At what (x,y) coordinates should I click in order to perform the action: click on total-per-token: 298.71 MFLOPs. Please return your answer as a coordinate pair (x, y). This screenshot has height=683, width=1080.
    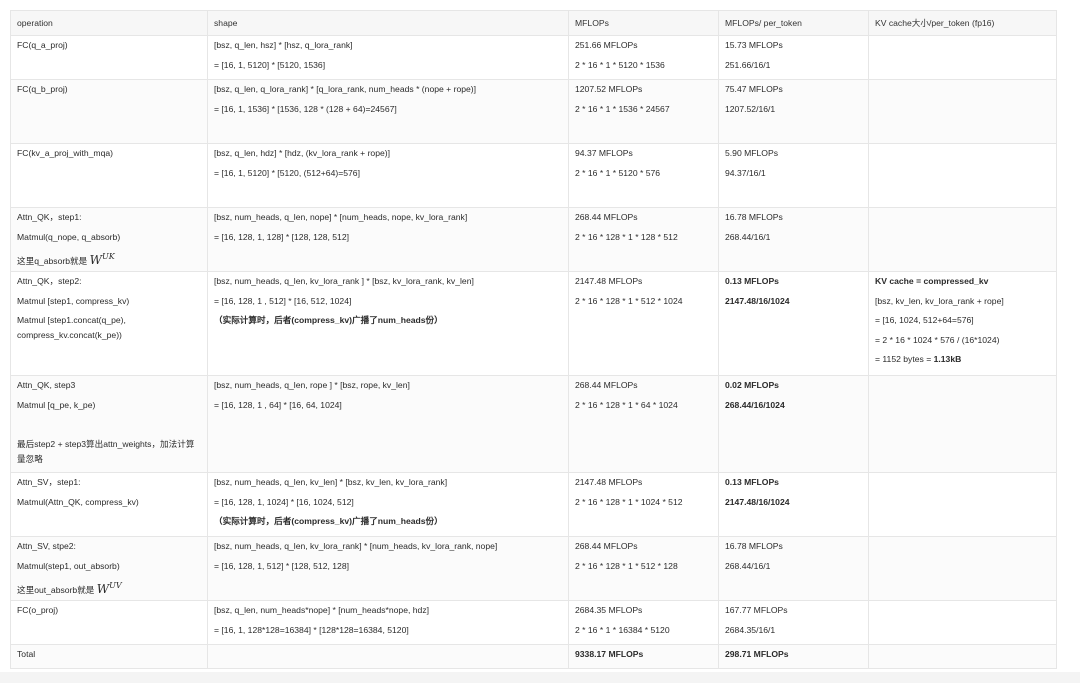
    Looking at the image, I should click on (757, 654).